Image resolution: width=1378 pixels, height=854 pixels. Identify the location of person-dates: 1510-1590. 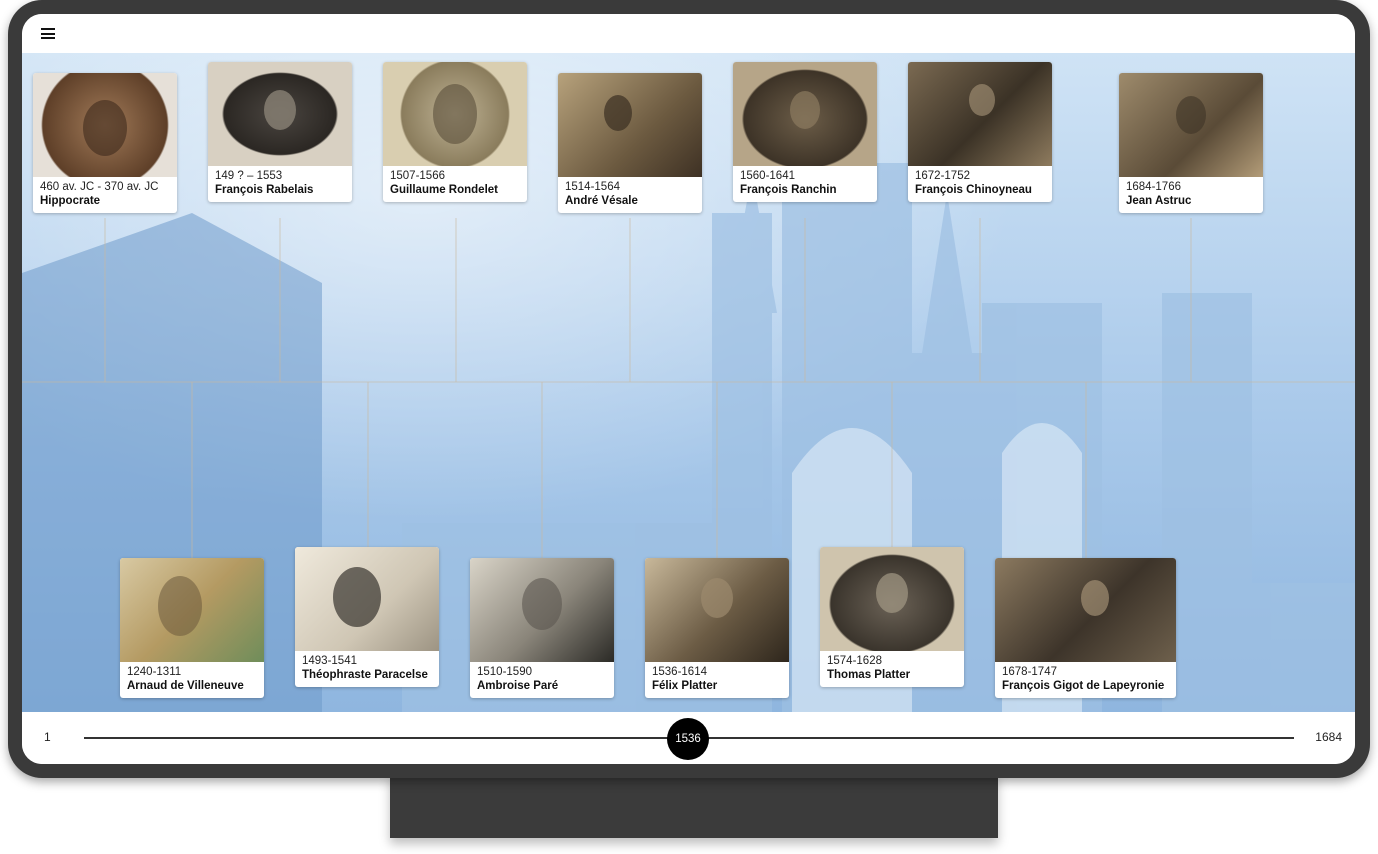
(504, 672).